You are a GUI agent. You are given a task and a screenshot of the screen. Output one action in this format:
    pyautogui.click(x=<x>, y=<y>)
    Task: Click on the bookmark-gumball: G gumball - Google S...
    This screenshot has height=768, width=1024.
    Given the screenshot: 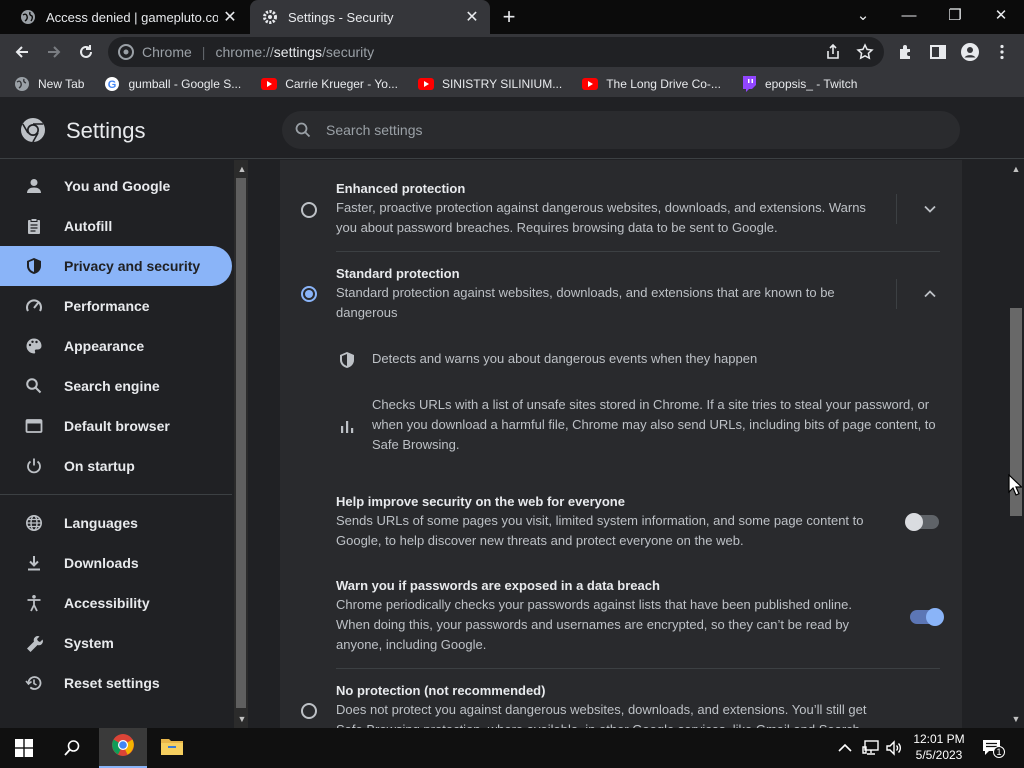 What is the action you would take?
    pyautogui.click(x=172, y=84)
    